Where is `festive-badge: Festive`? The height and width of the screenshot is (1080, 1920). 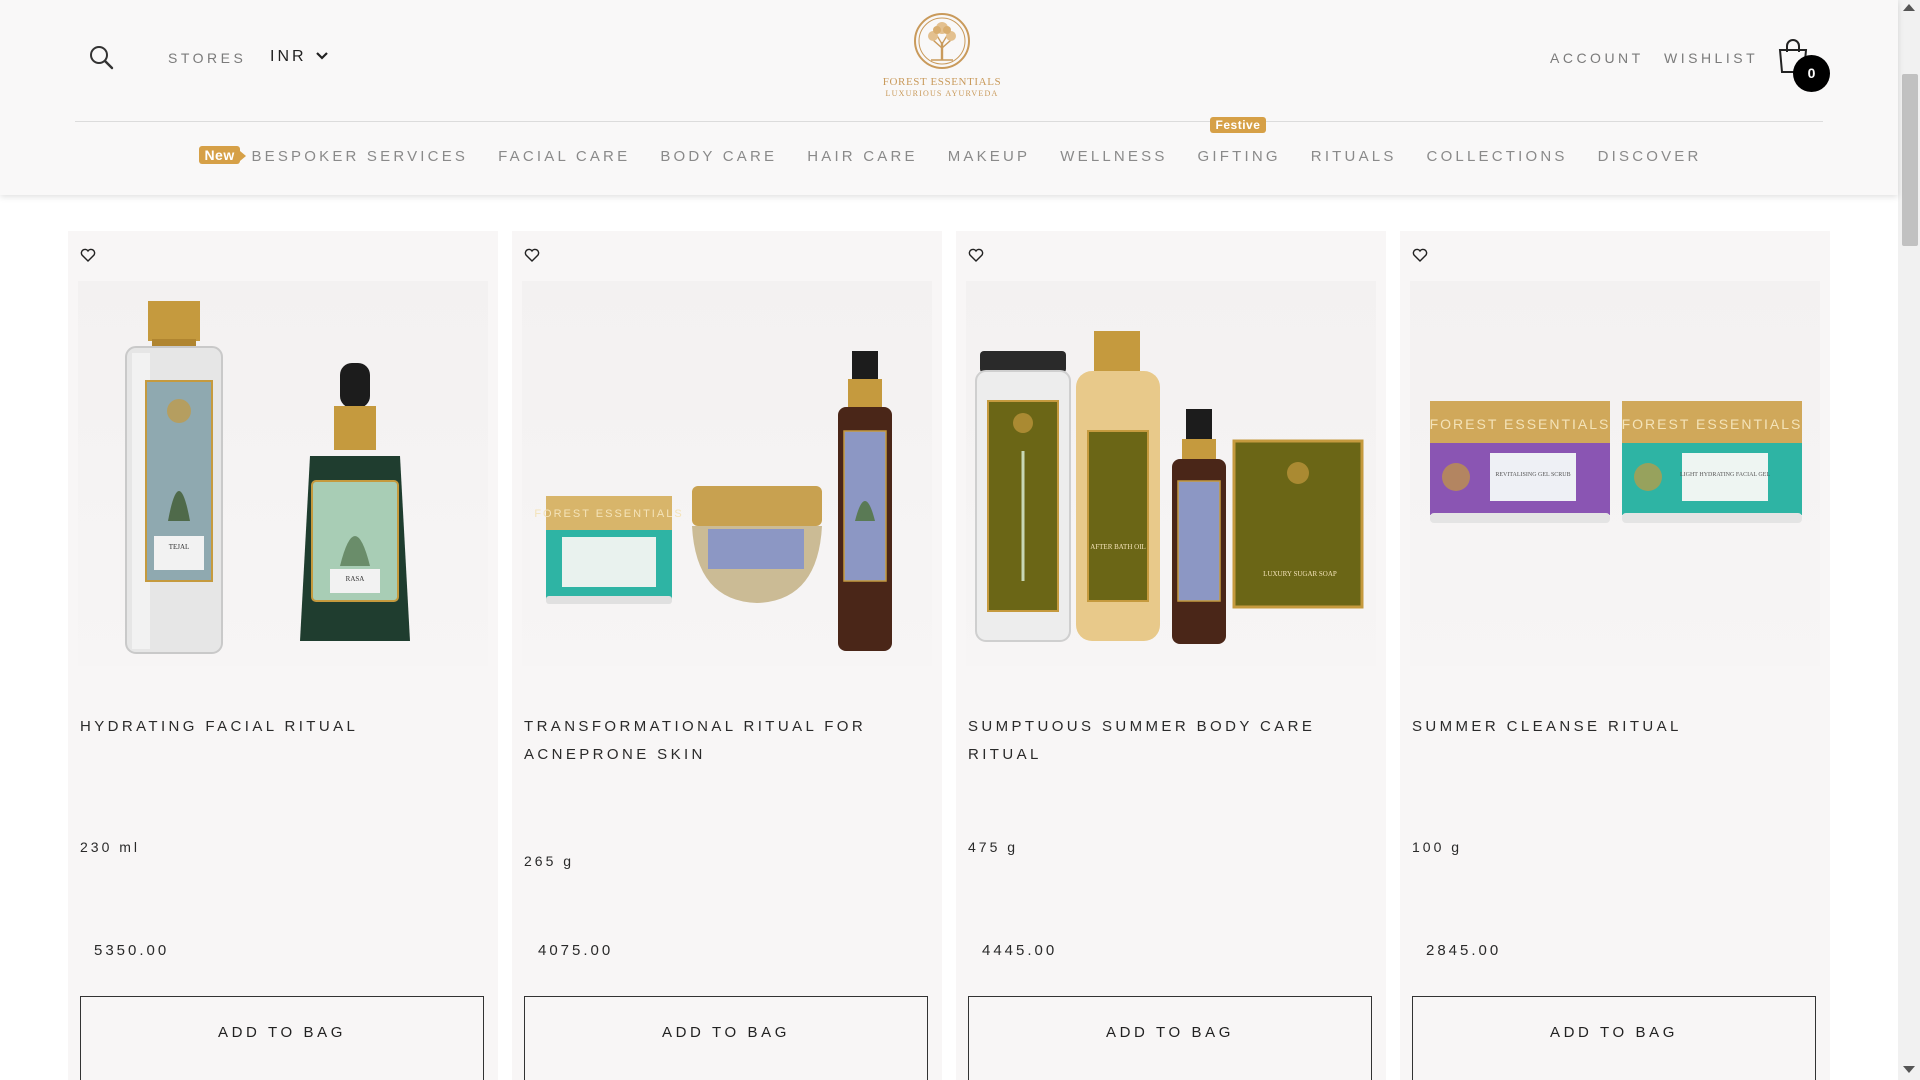
festive-badge: Festive is located at coordinates (1238, 124).